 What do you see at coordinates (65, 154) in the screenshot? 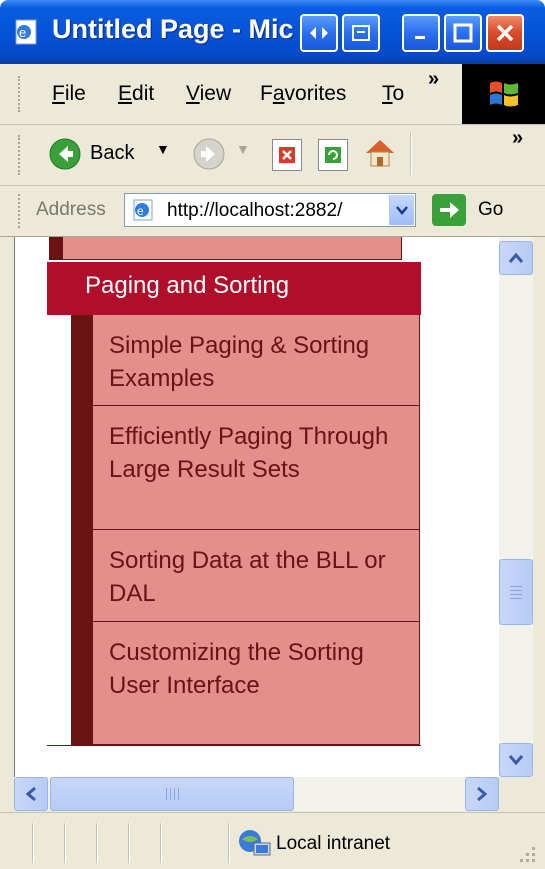
I see `back-arrow-icon` at bounding box center [65, 154].